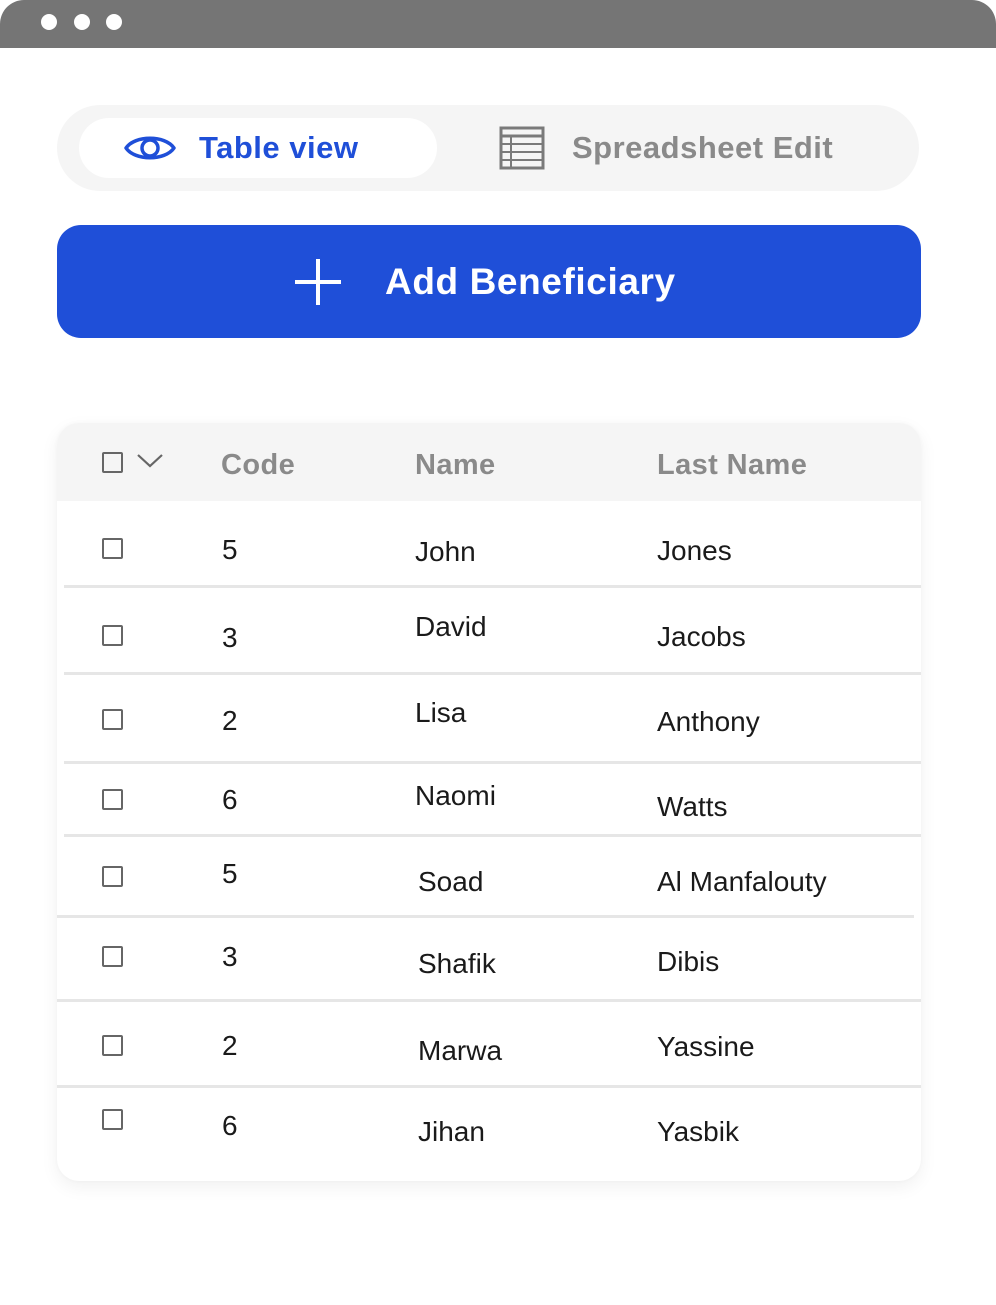 The width and height of the screenshot is (996, 1305). What do you see at coordinates (489, 631) in the screenshot?
I see `table-row: 3 David Jacobs` at bounding box center [489, 631].